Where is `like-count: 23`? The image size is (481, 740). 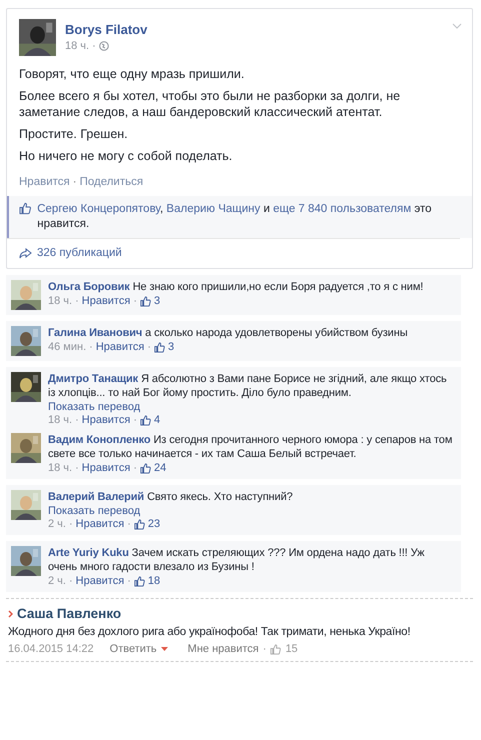
like-count: 23 is located at coordinates (154, 524).